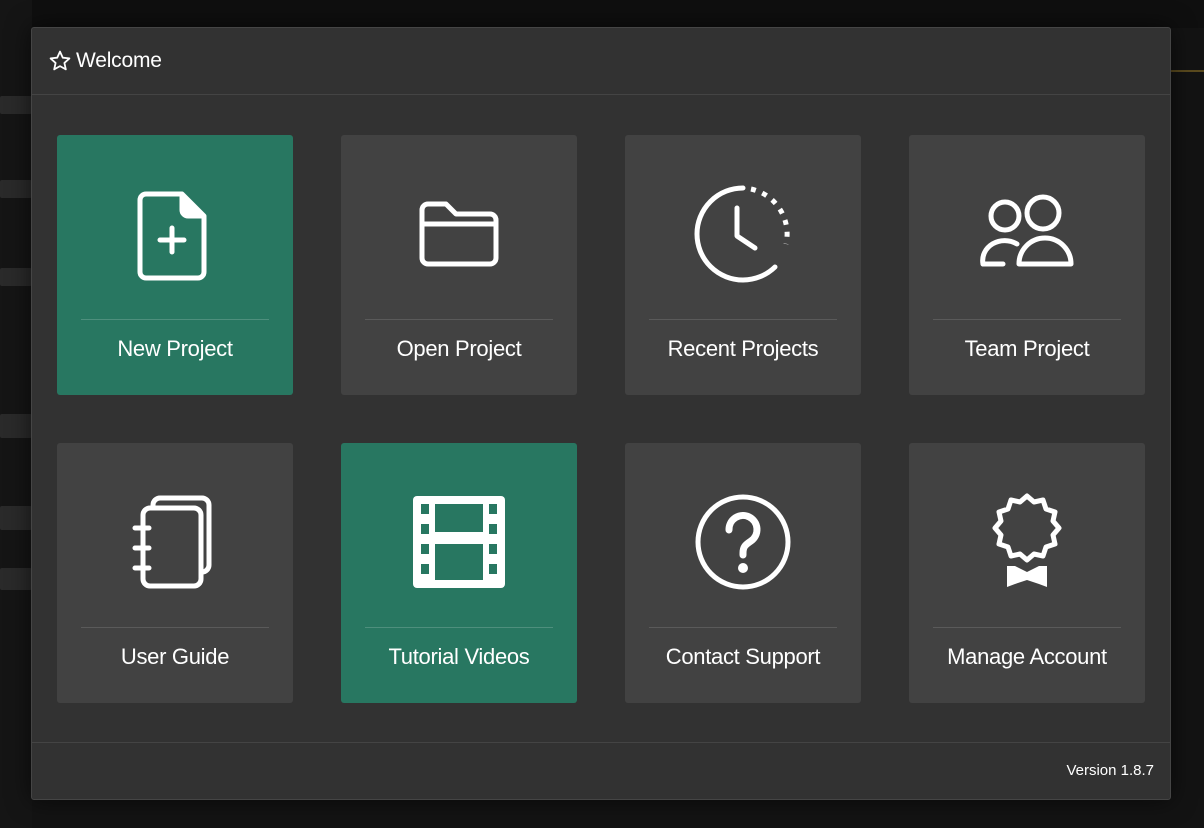 The height and width of the screenshot is (828, 1204). What do you see at coordinates (601, 61) in the screenshot?
I see `dialog-header: Welcome` at bounding box center [601, 61].